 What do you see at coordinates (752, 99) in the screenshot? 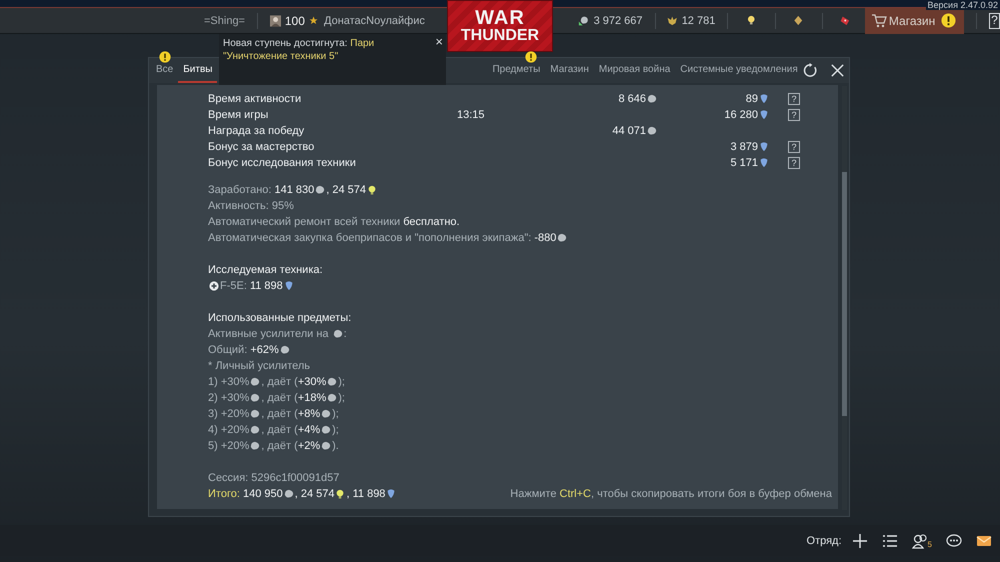
I see `research-value: 89` at bounding box center [752, 99].